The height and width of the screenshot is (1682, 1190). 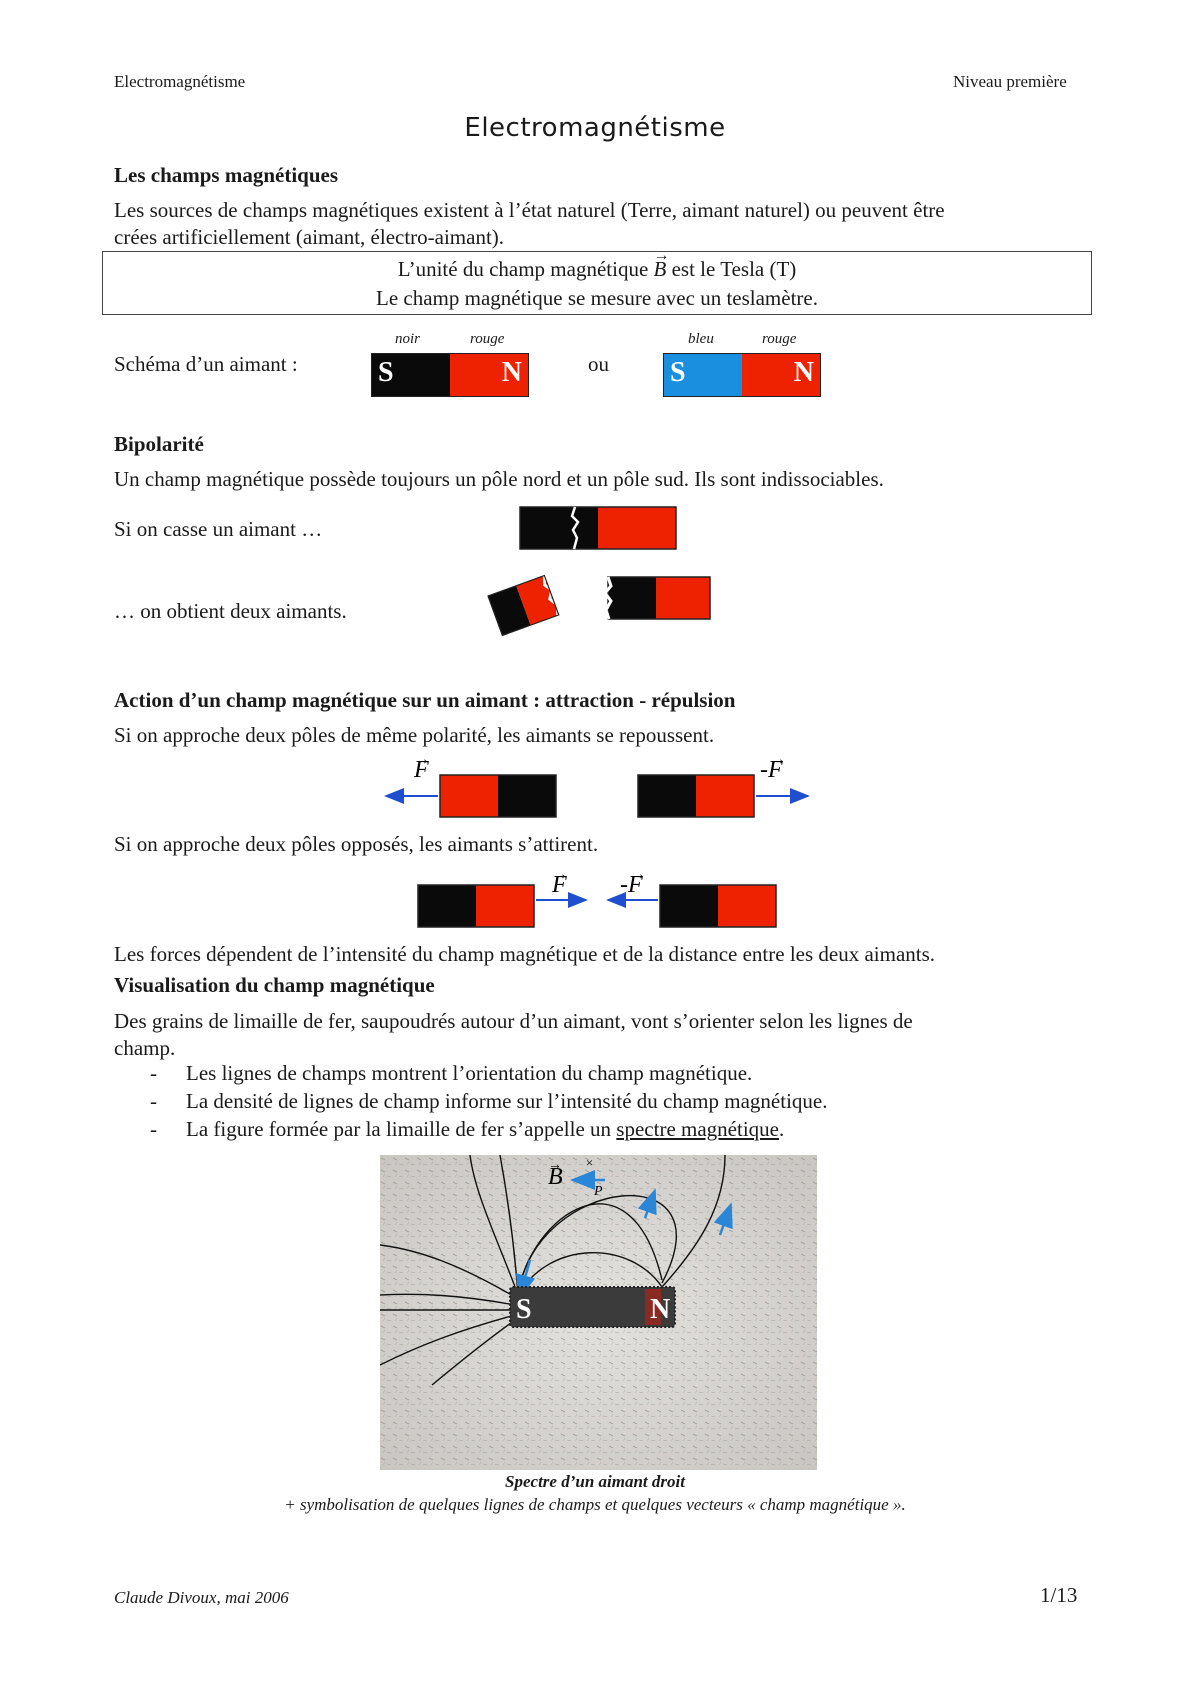 What do you see at coordinates (145, 1048) in the screenshot?
I see `visualisation-paragraph-line2: champ.` at bounding box center [145, 1048].